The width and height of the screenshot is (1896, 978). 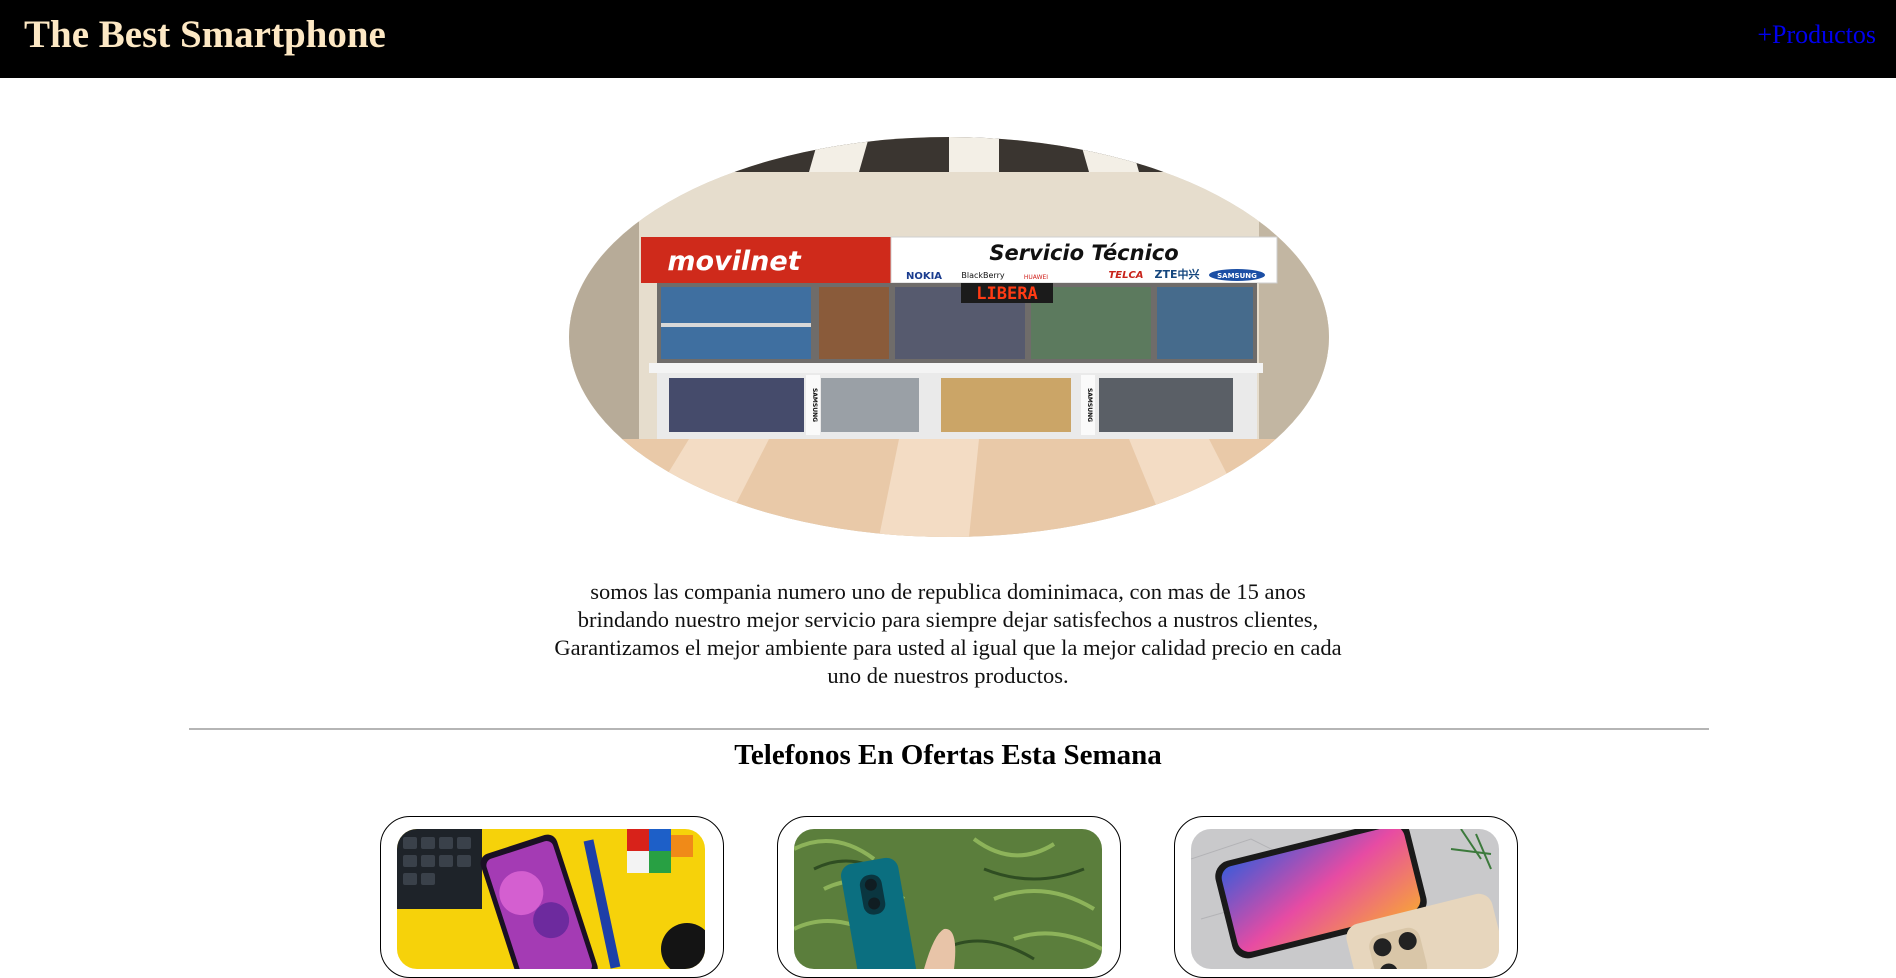 I want to click on section-divider, so click(x=949, y=729).